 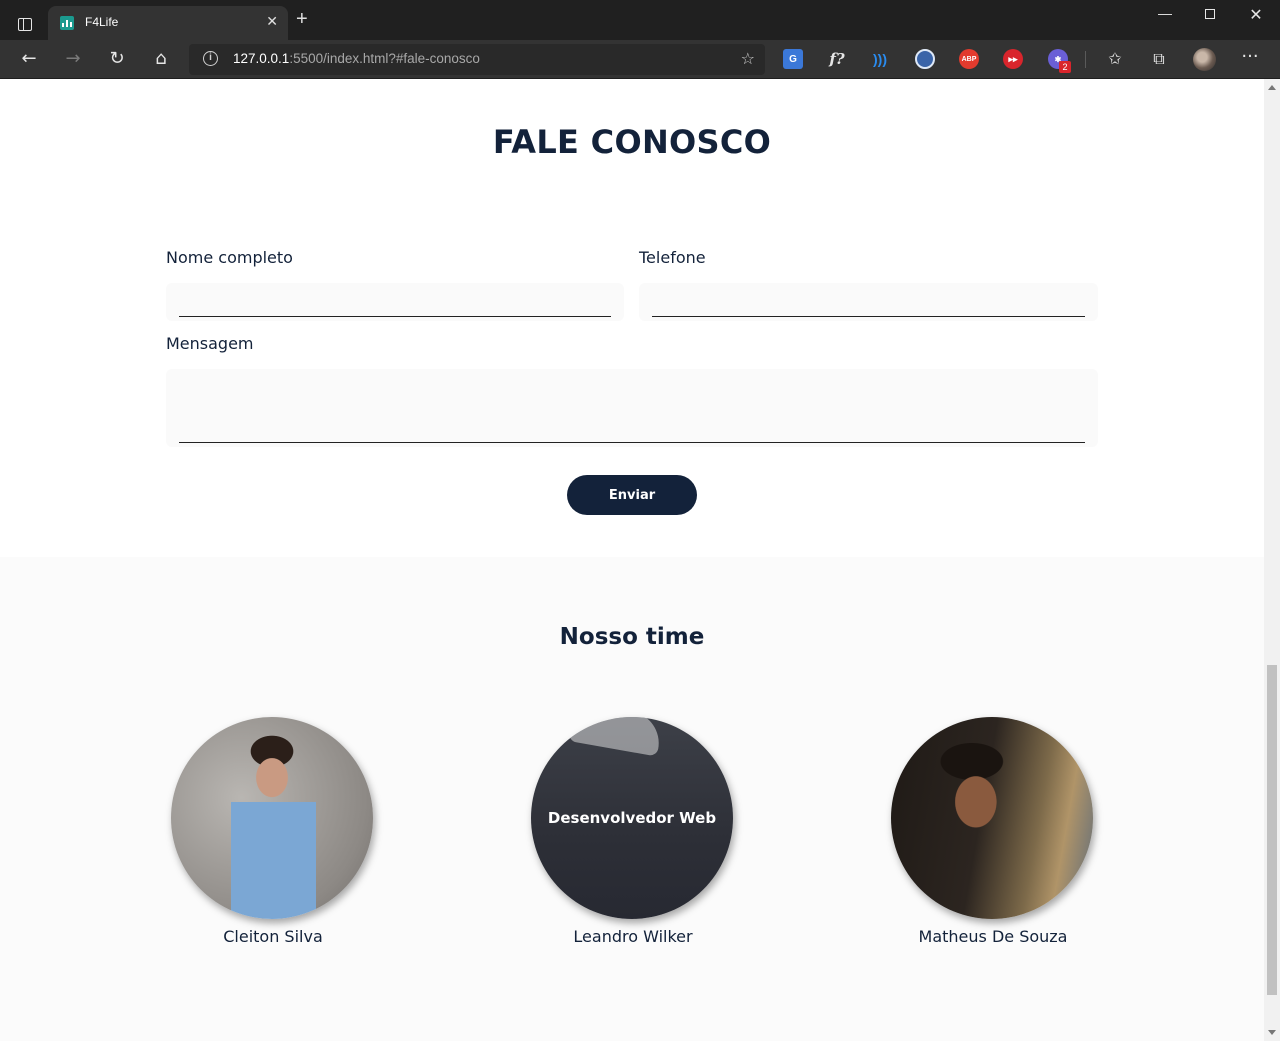 What do you see at coordinates (102, 22) in the screenshot?
I see `tab-title: F4Life` at bounding box center [102, 22].